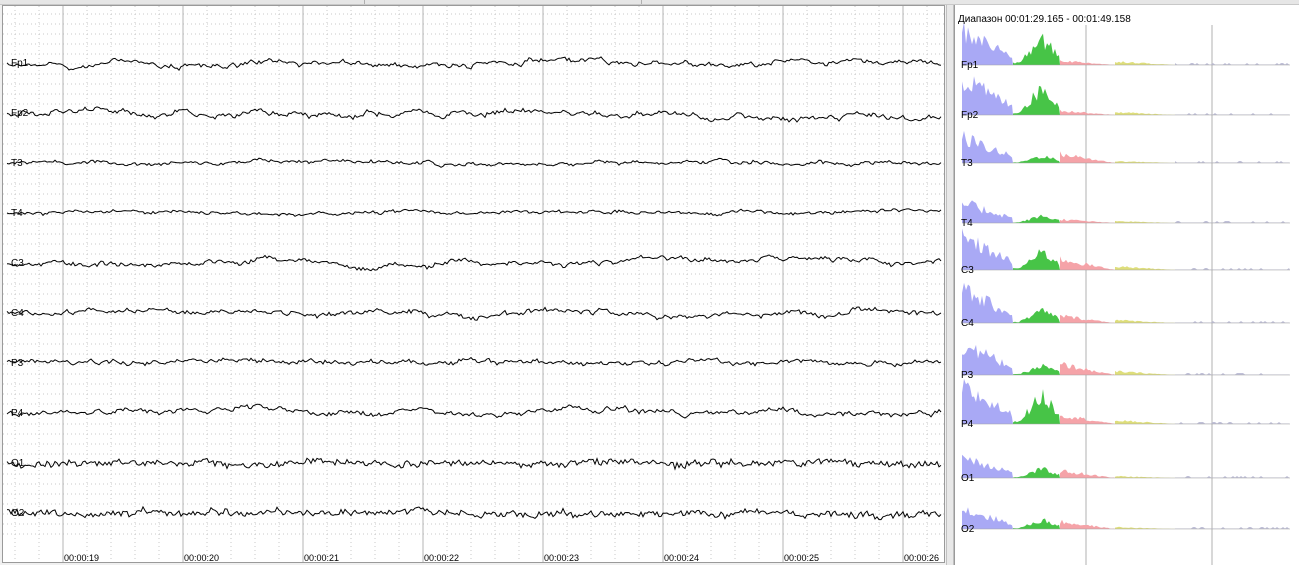 The height and width of the screenshot is (565, 1299). What do you see at coordinates (17, 414) in the screenshot?
I see `eeg-channel-label: P4` at bounding box center [17, 414].